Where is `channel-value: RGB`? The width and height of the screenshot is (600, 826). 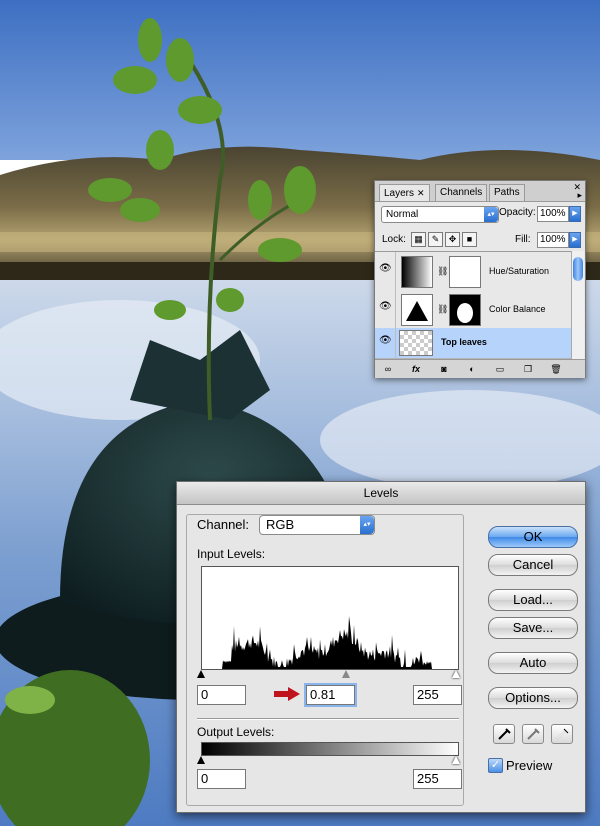 channel-value: RGB is located at coordinates (280, 524).